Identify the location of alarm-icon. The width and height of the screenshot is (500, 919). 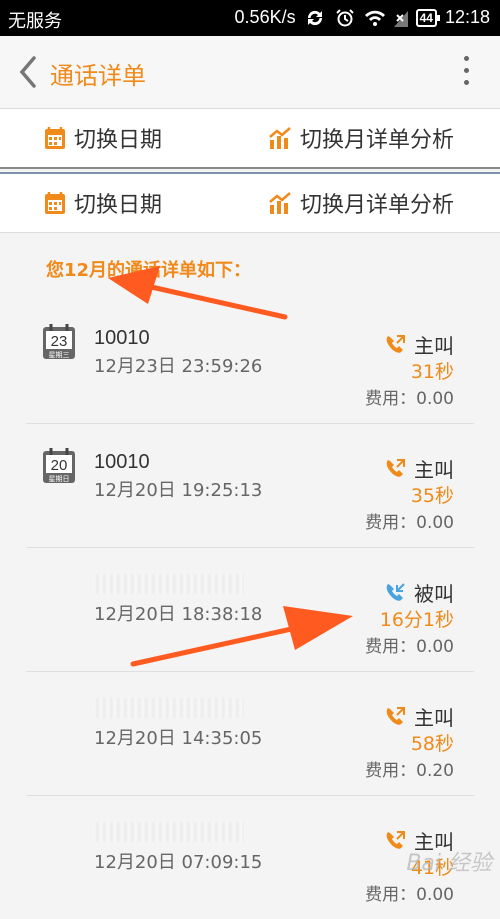
(345, 17).